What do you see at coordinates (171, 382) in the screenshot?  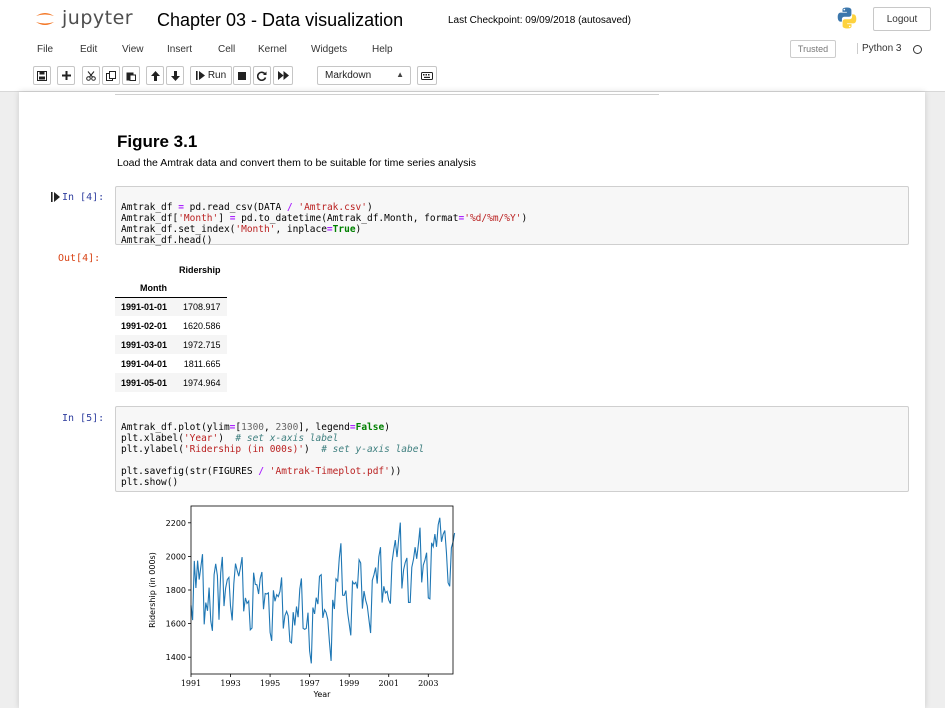 I see `table-row: 1991-05-01 1974.964` at bounding box center [171, 382].